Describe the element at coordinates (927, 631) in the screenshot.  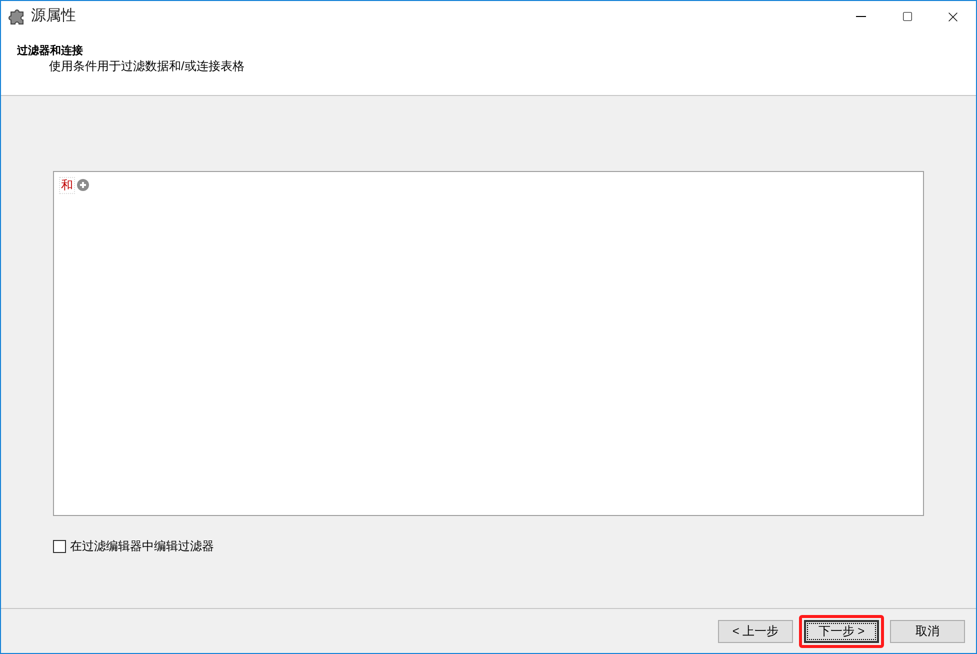
I see `wizard-button: 取消` at that location.